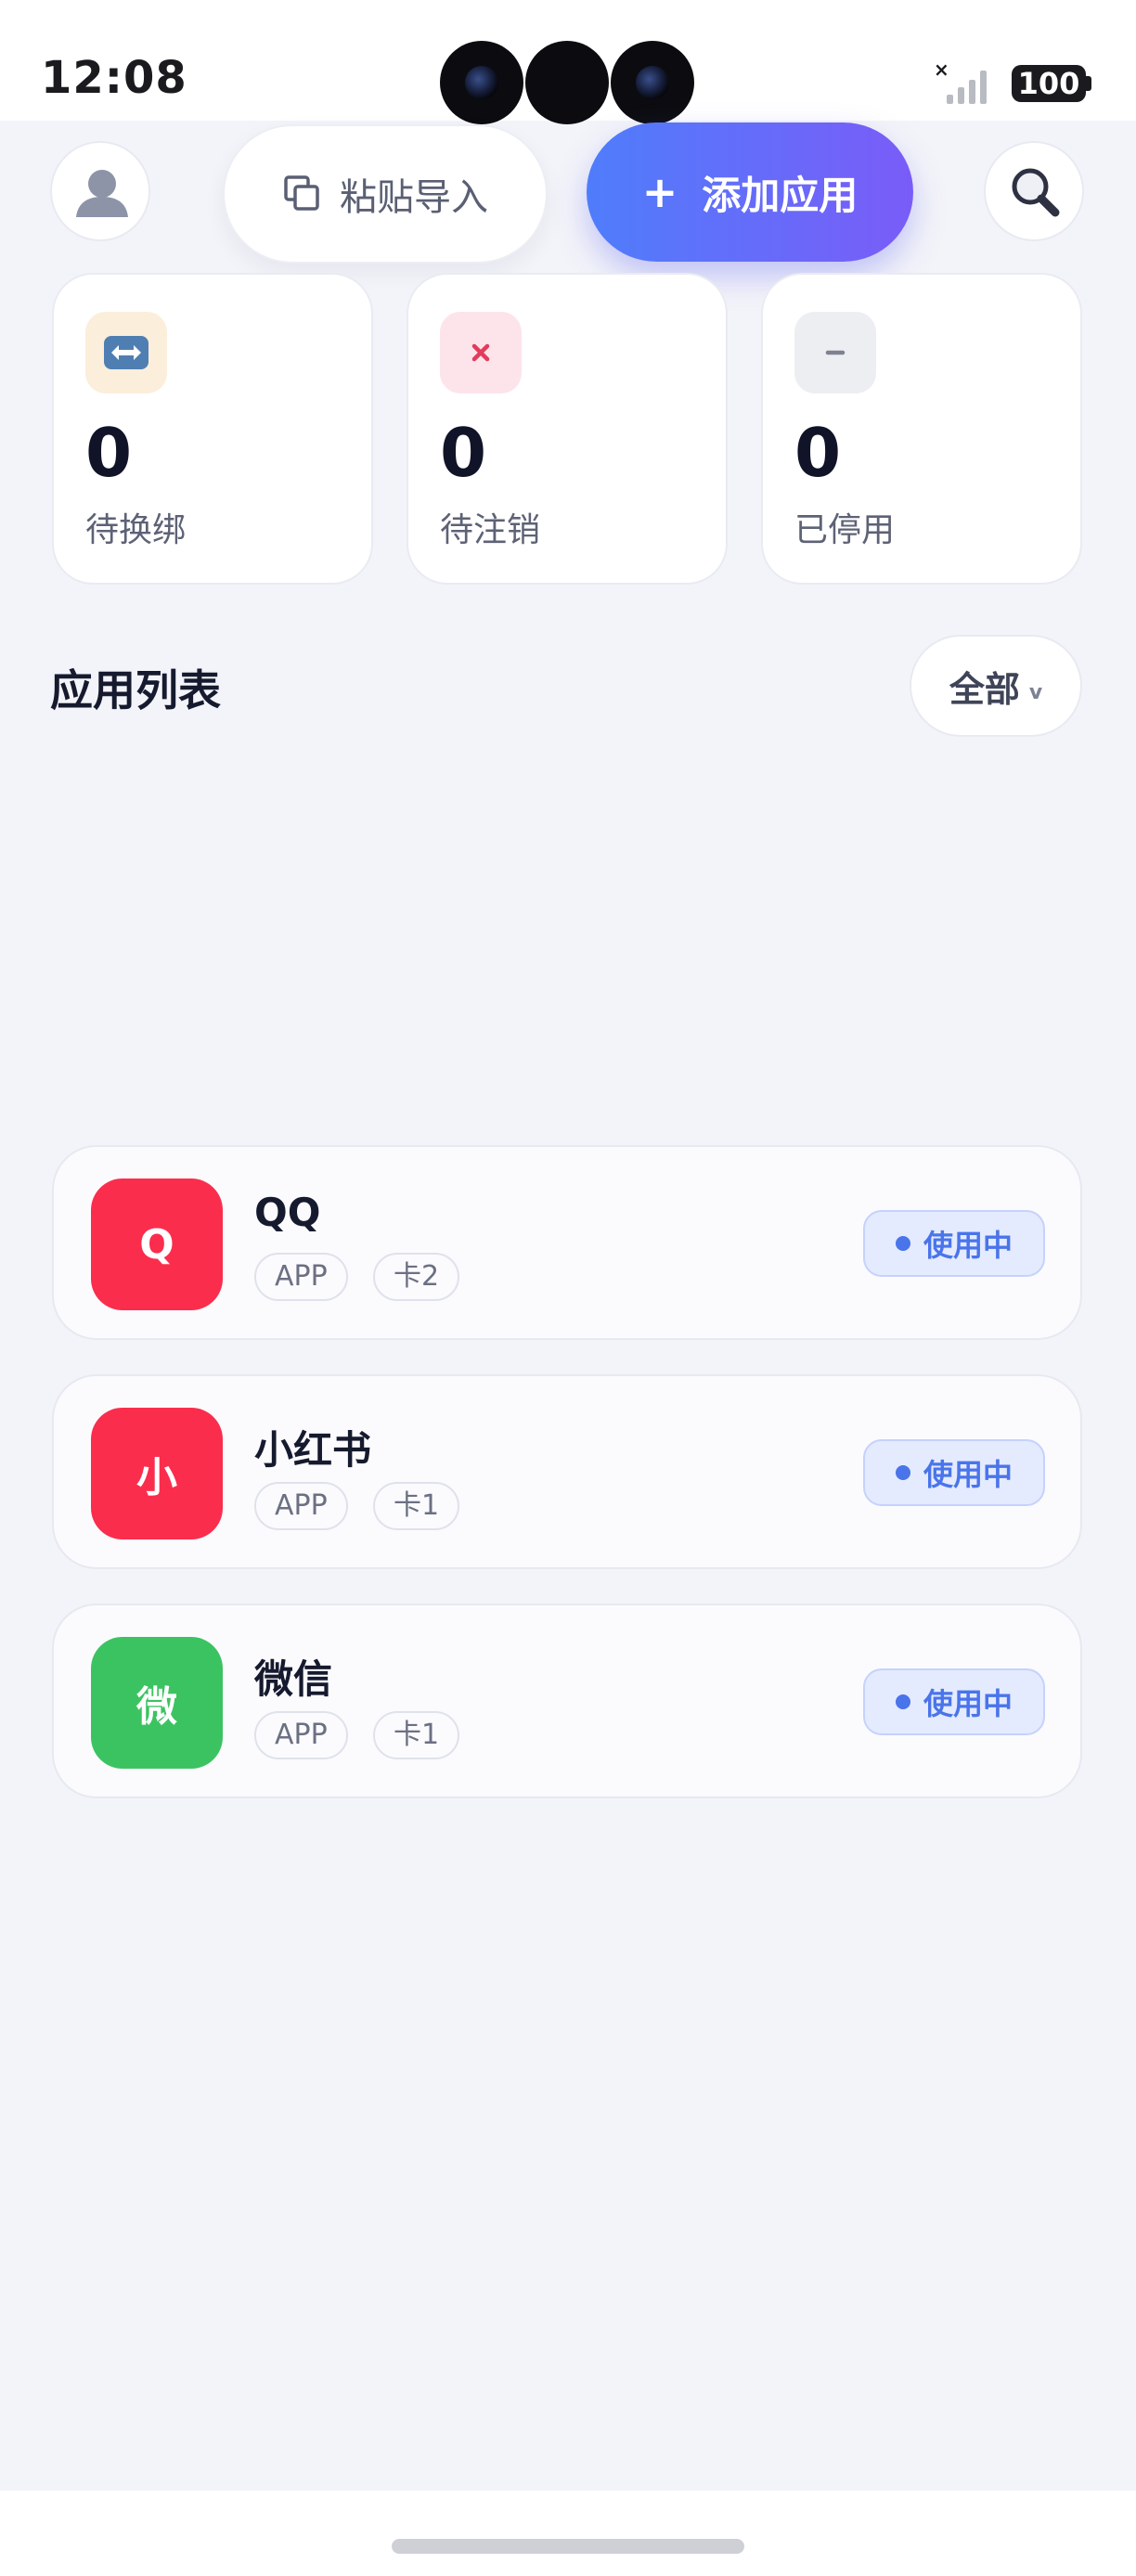 This screenshot has width=1136, height=2576. What do you see at coordinates (114, 78) in the screenshot?
I see `status-time: 12:08` at bounding box center [114, 78].